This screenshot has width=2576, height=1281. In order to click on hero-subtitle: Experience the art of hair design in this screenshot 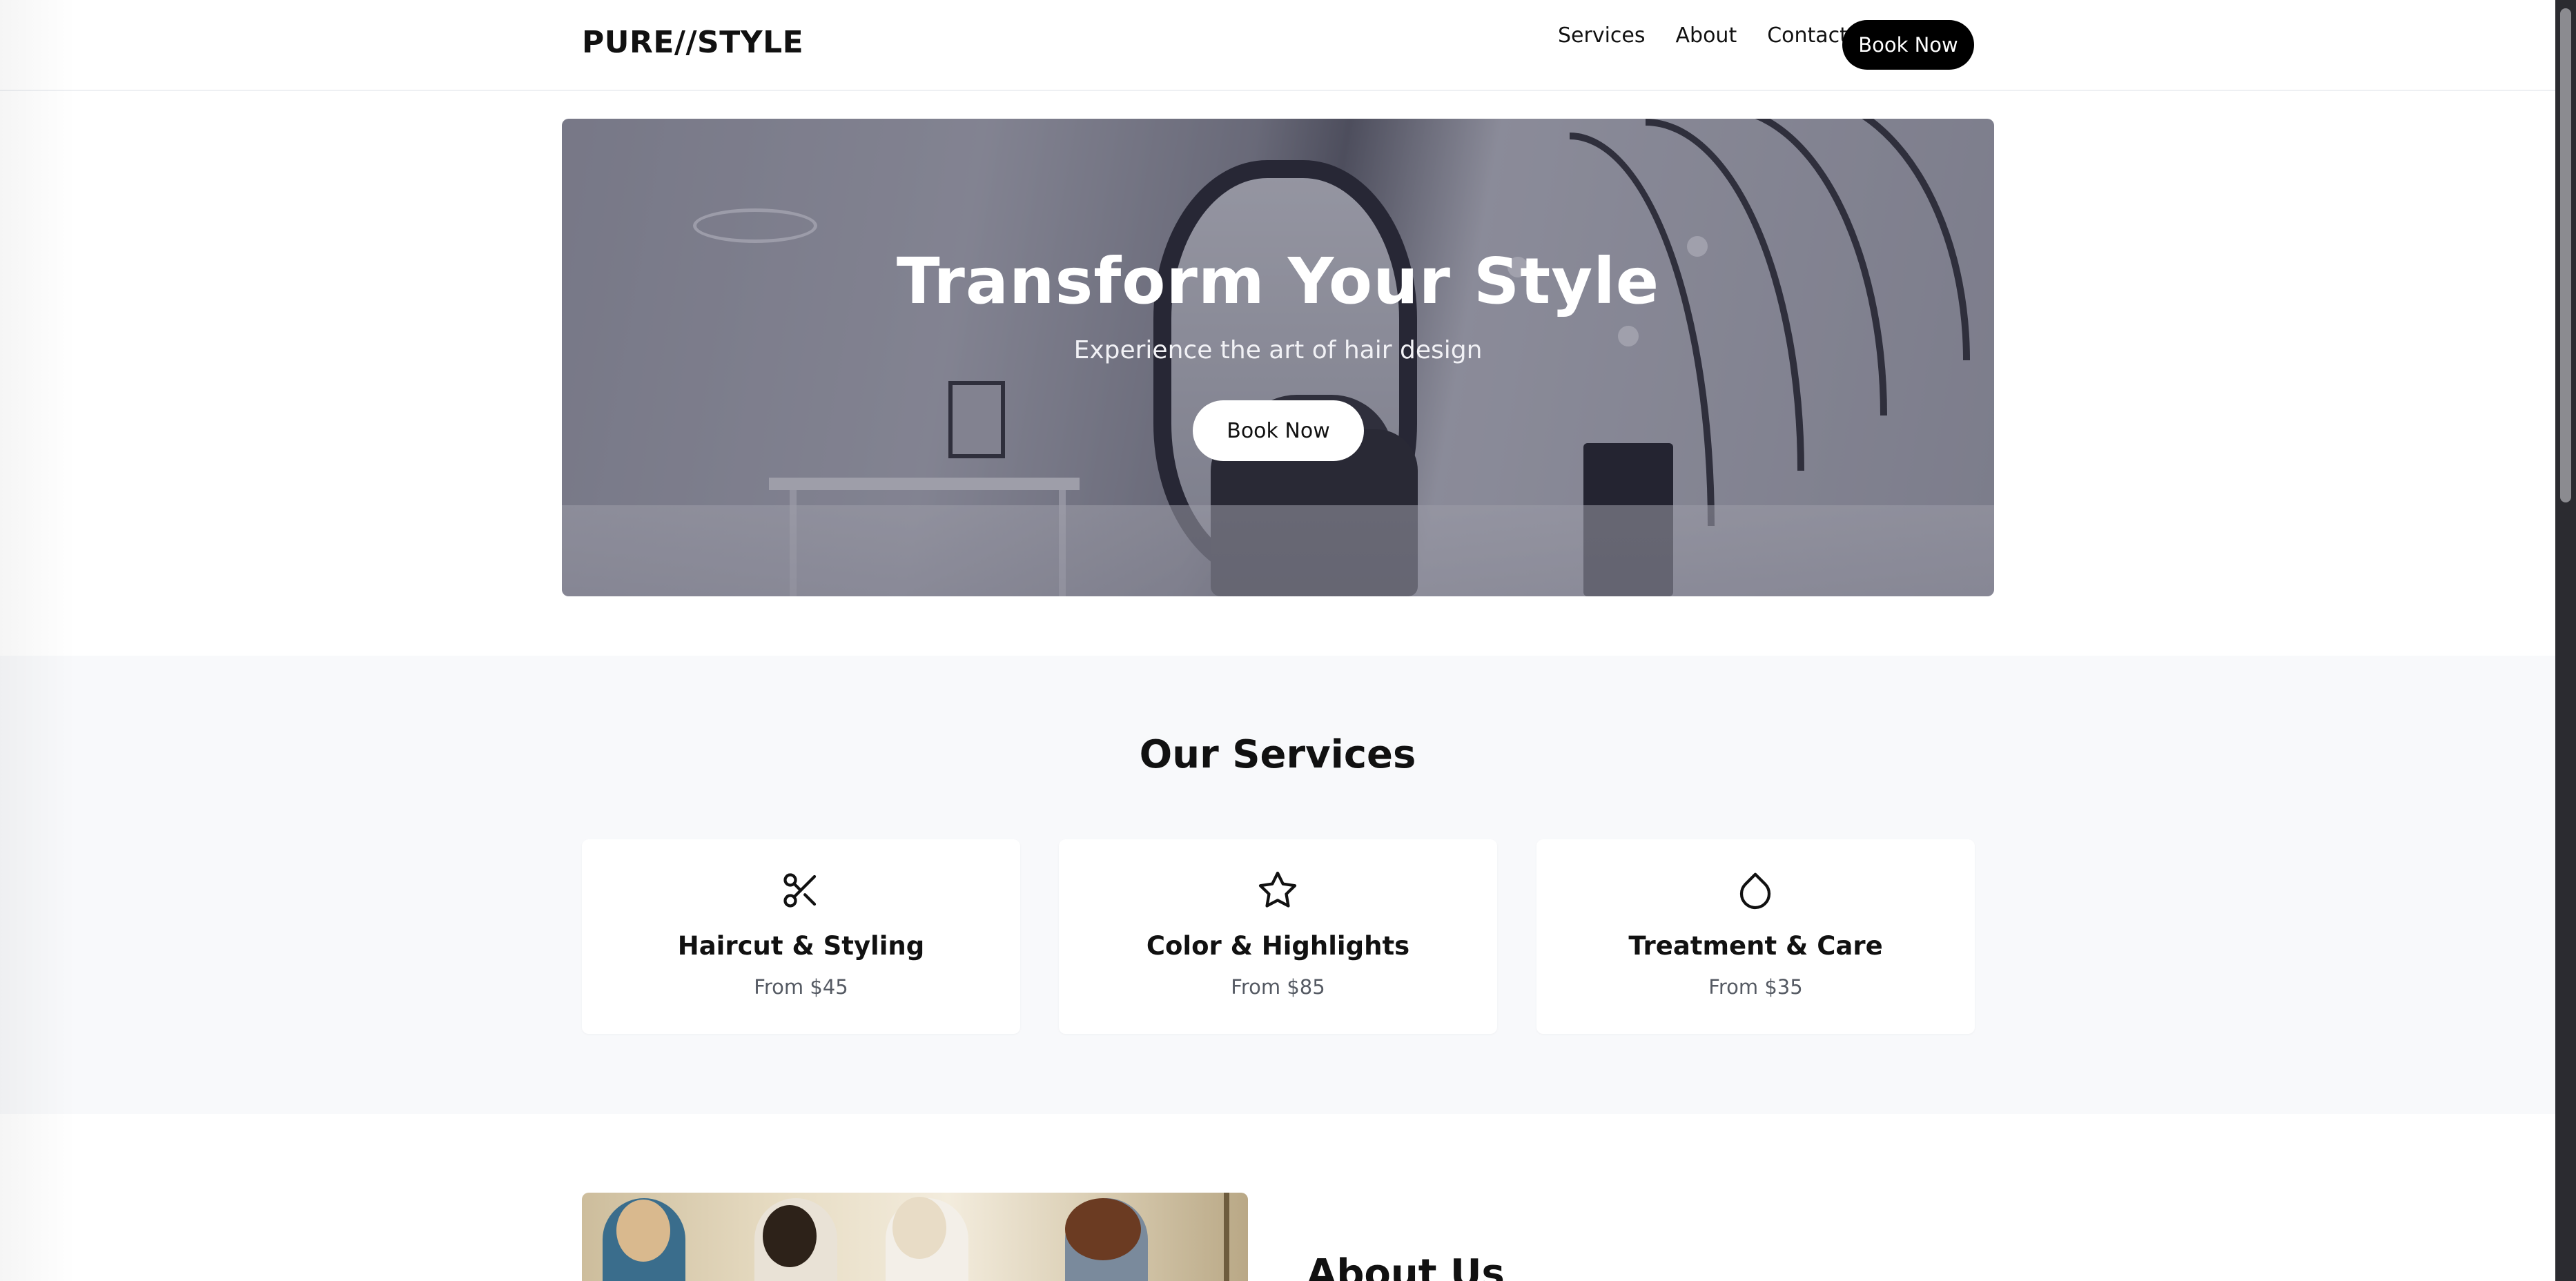, I will do `click(1278, 350)`.